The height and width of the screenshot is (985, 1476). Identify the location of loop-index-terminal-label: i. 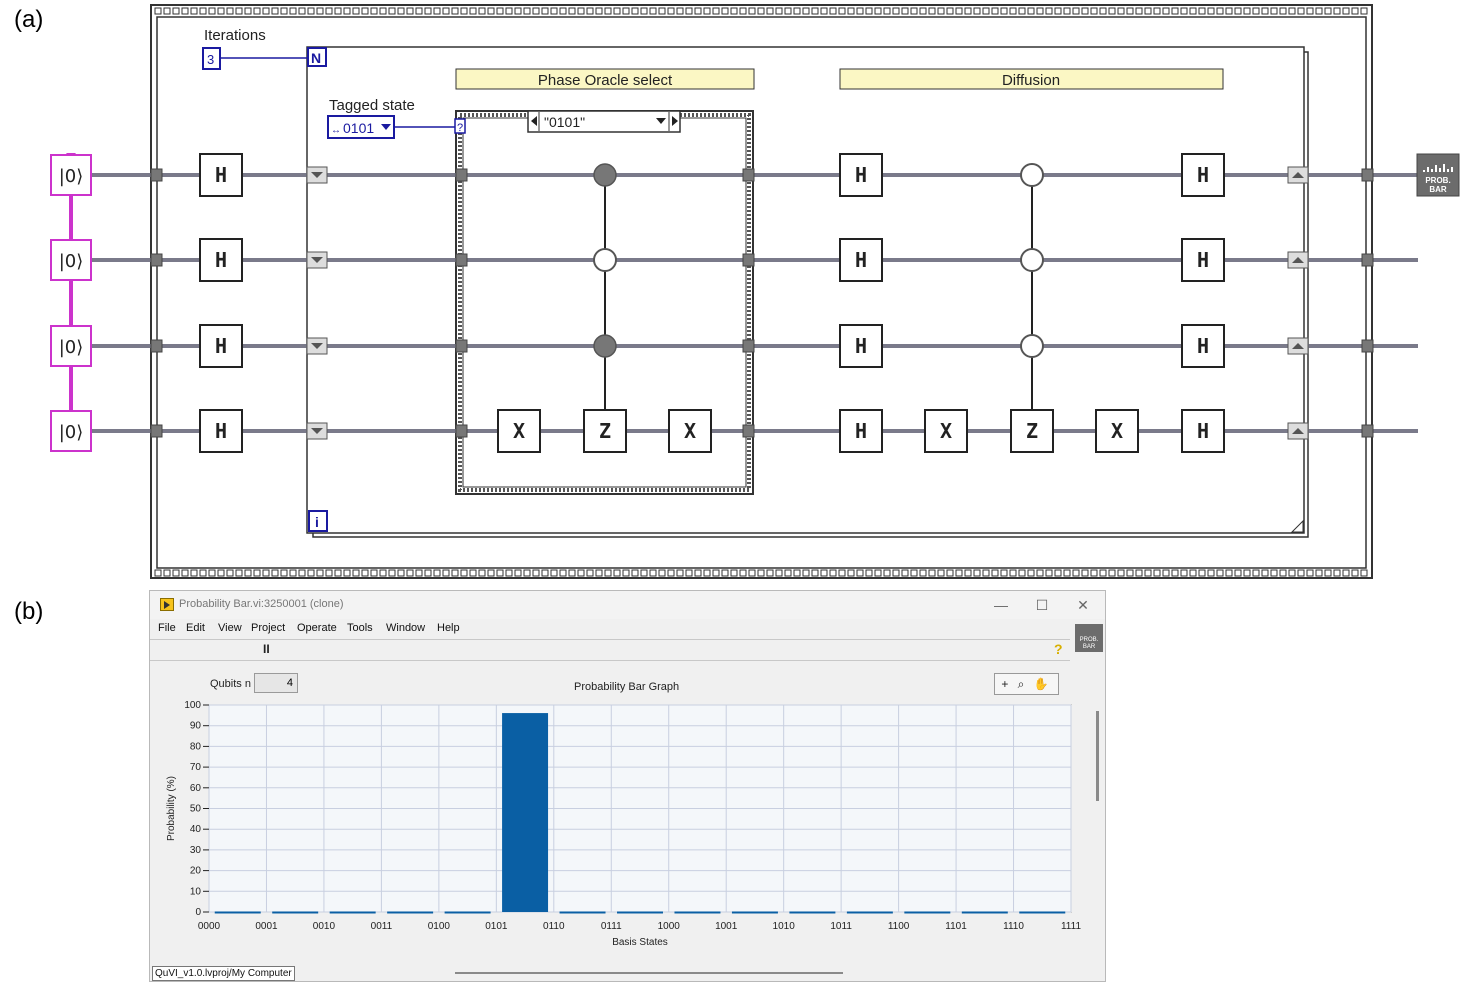
(317, 522).